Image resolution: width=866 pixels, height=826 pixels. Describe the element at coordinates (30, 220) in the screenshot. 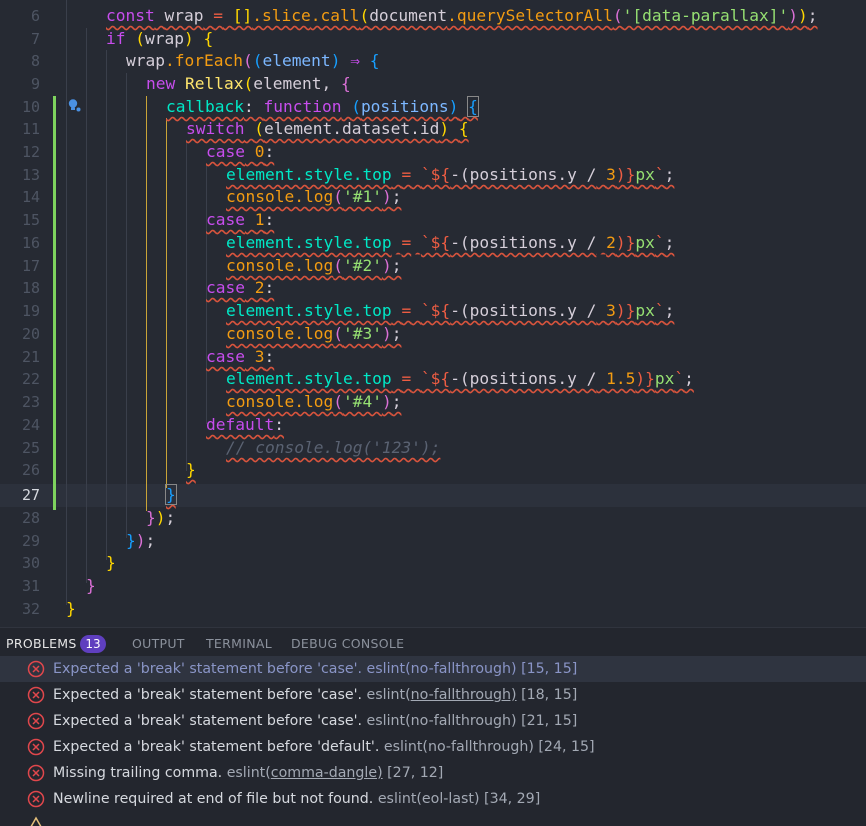

I see `line-number: 15` at that location.